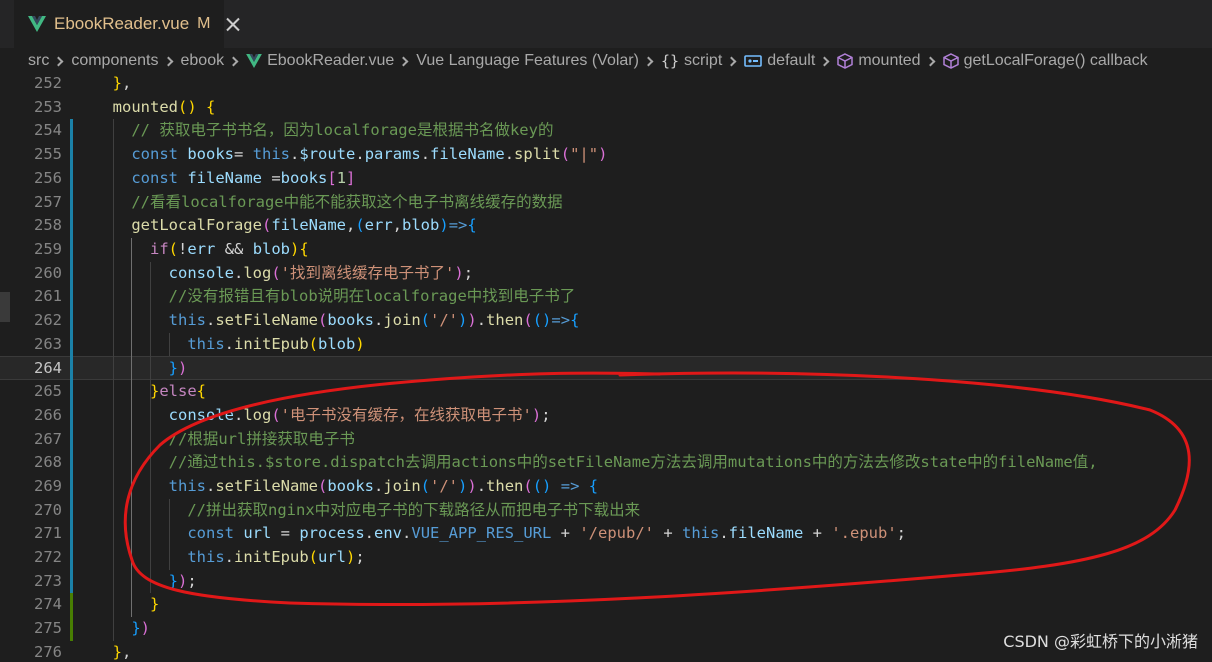 Image resolution: width=1212 pixels, height=662 pixels. What do you see at coordinates (48, 177) in the screenshot?
I see `line-number: 256` at bounding box center [48, 177].